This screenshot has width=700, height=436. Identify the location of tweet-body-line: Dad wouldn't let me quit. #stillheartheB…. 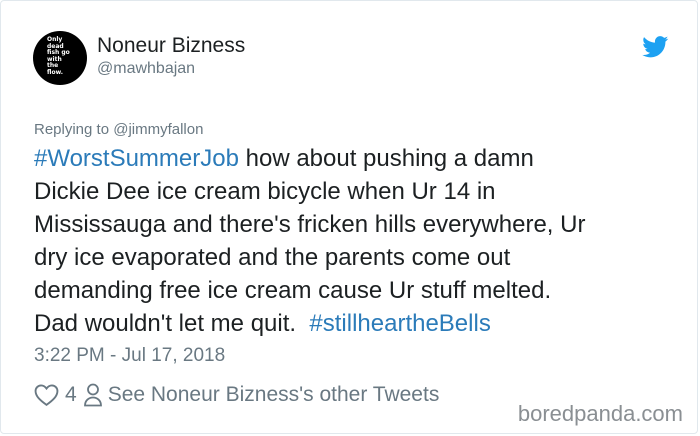
(359, 323).